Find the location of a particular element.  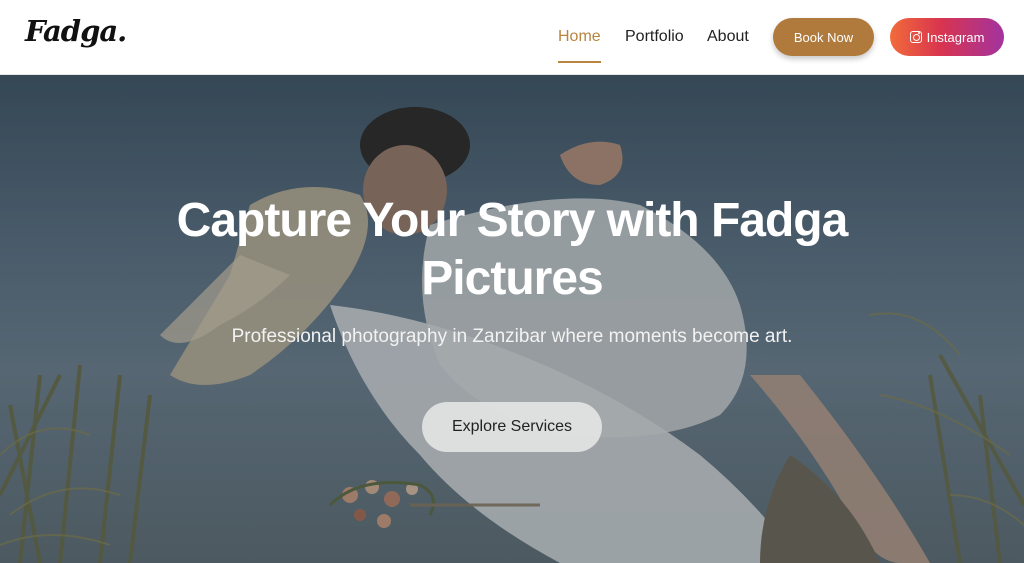

nav-home: Home is located at coordinates (579, 37).